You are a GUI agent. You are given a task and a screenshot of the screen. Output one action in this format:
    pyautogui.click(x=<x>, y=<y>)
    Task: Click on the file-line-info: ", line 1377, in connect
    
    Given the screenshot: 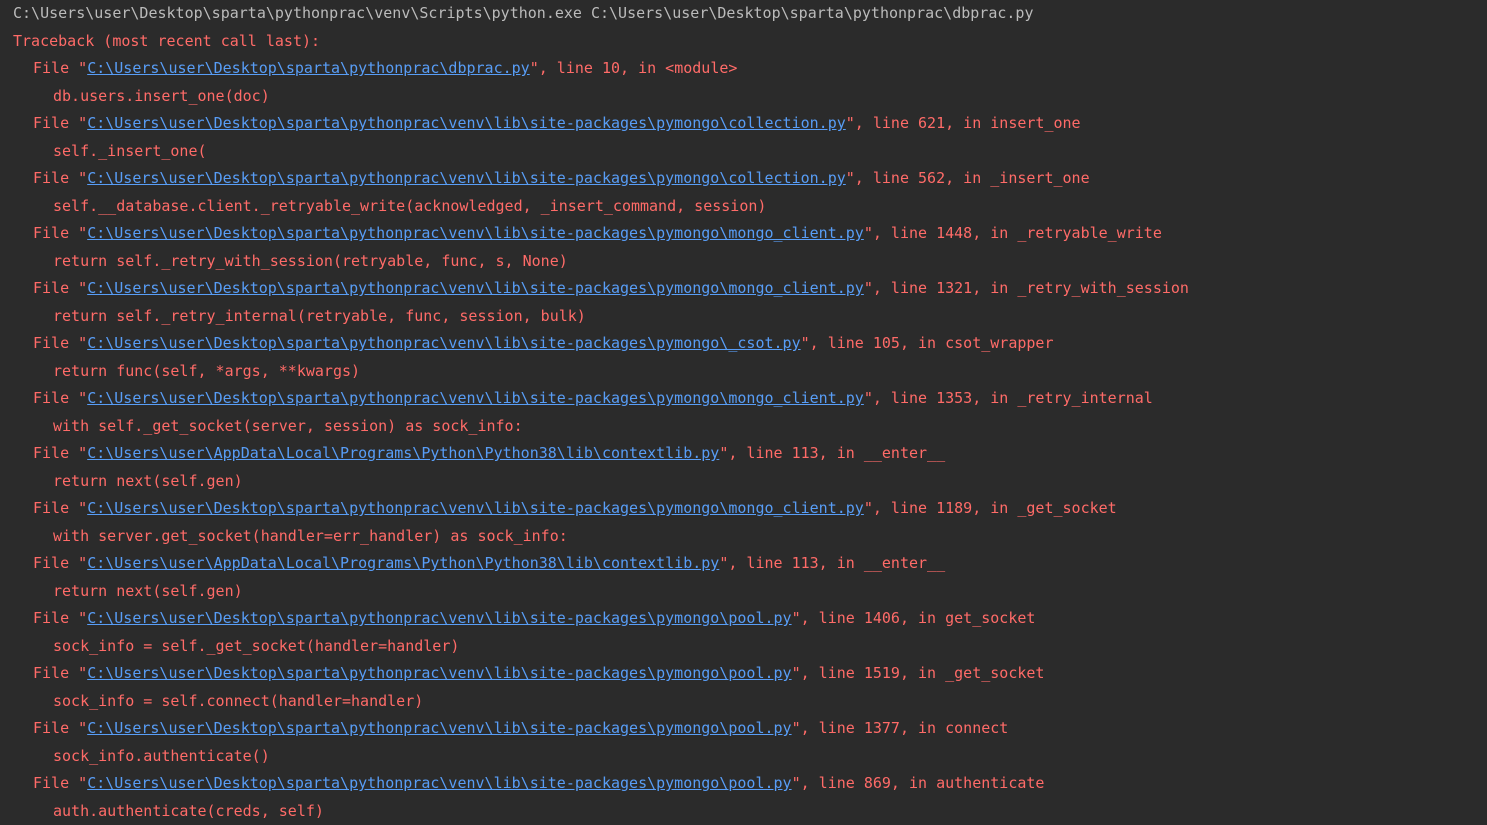 What is the action you would take?
    pyautogui.click(x=900, y=728)
    